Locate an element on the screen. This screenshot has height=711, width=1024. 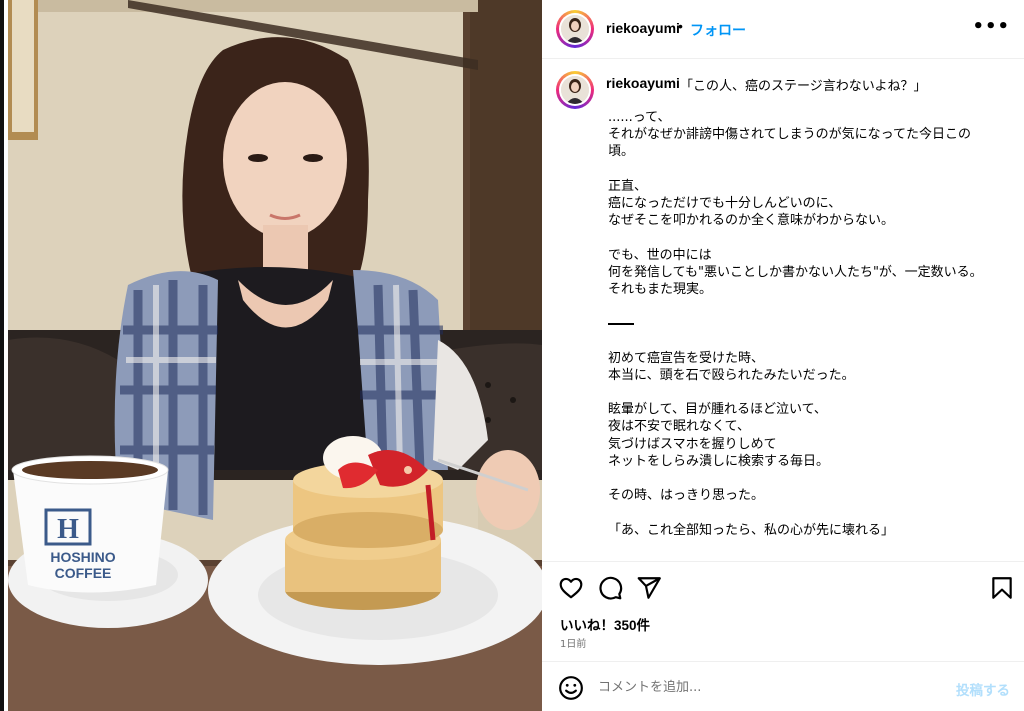
caption-line: 癌になっただけでも十分しんどいのに、 is located at coordinates (725, 203).